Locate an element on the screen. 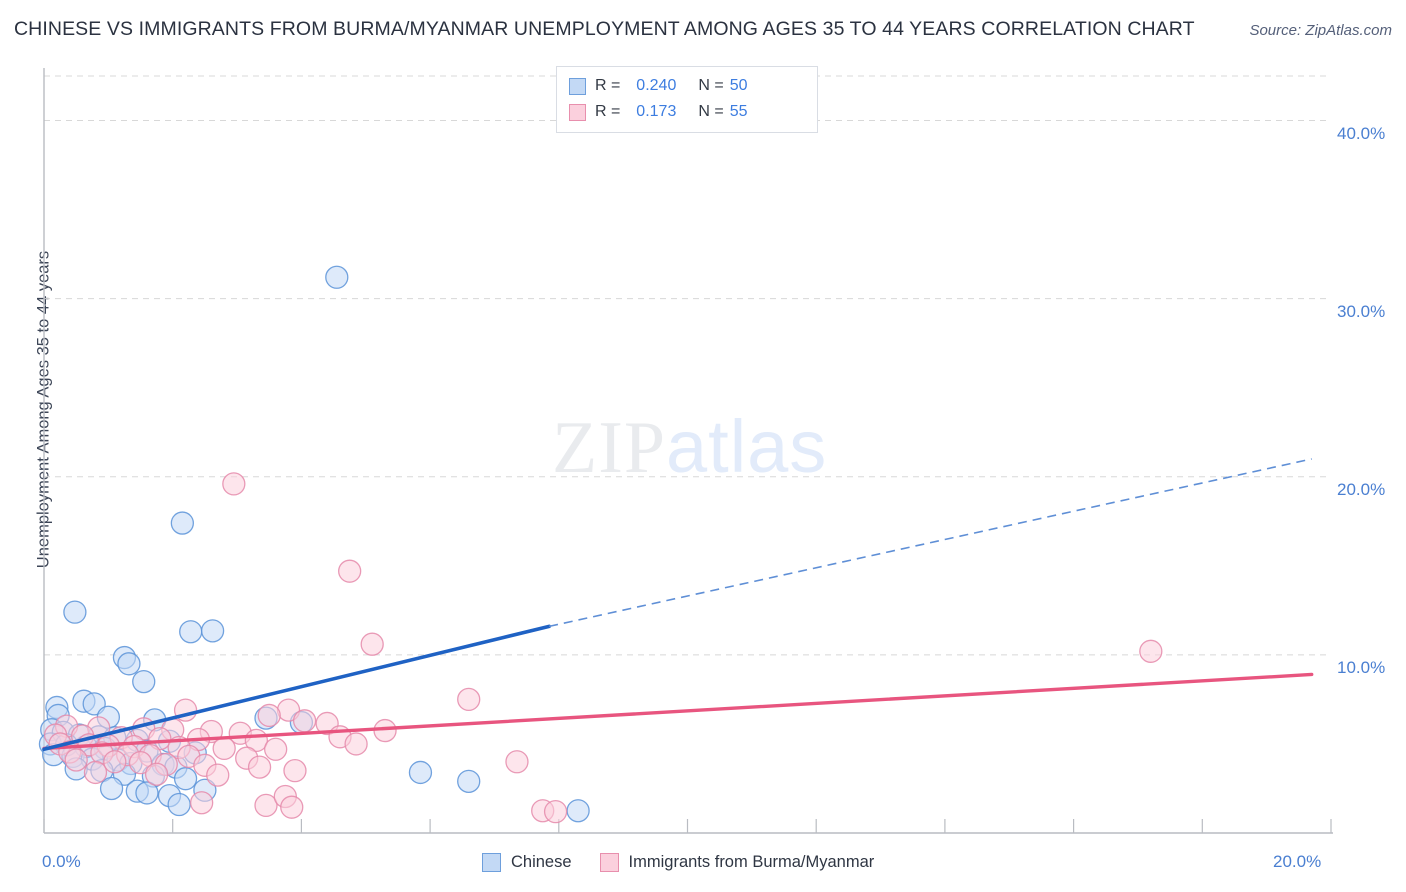 The width and height of the screenshot is (1406, 892). x-tick-label: 0.0% is located at coordinates (61, 861).